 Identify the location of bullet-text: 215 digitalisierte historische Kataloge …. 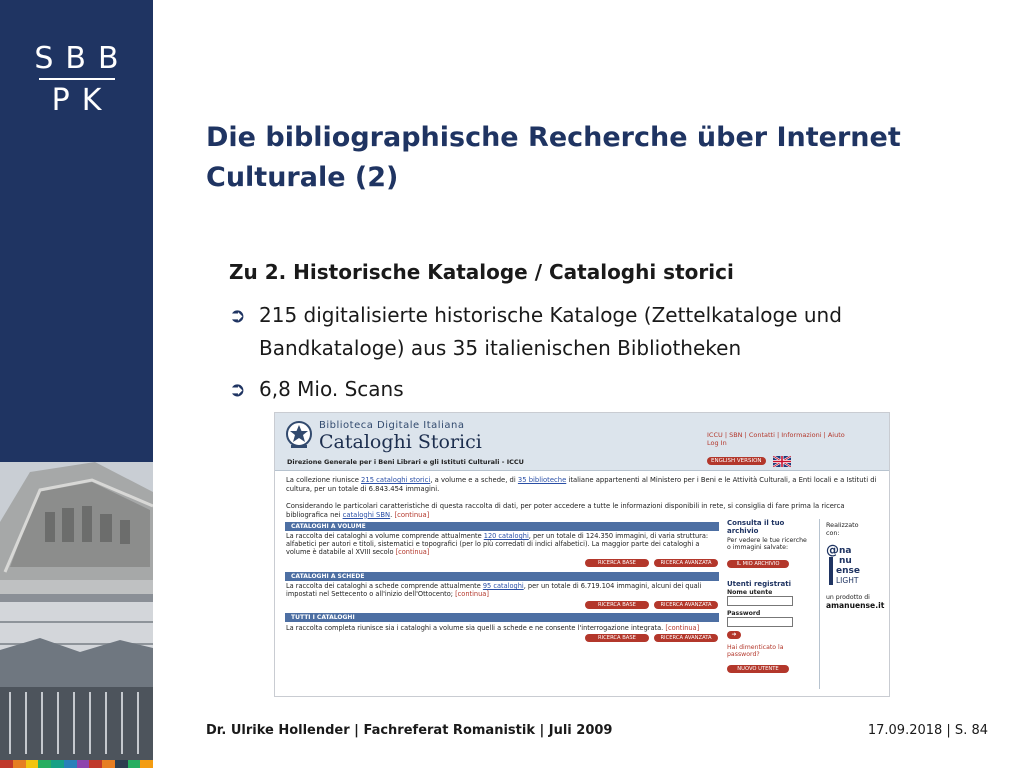
(550, 331).